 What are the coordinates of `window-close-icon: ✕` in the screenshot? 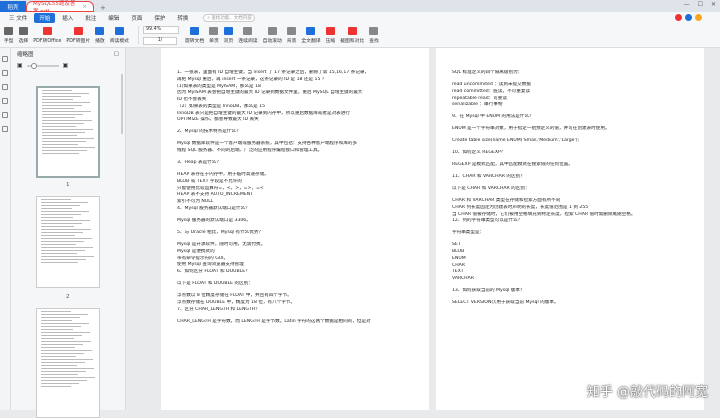 It's located at (713, 4).